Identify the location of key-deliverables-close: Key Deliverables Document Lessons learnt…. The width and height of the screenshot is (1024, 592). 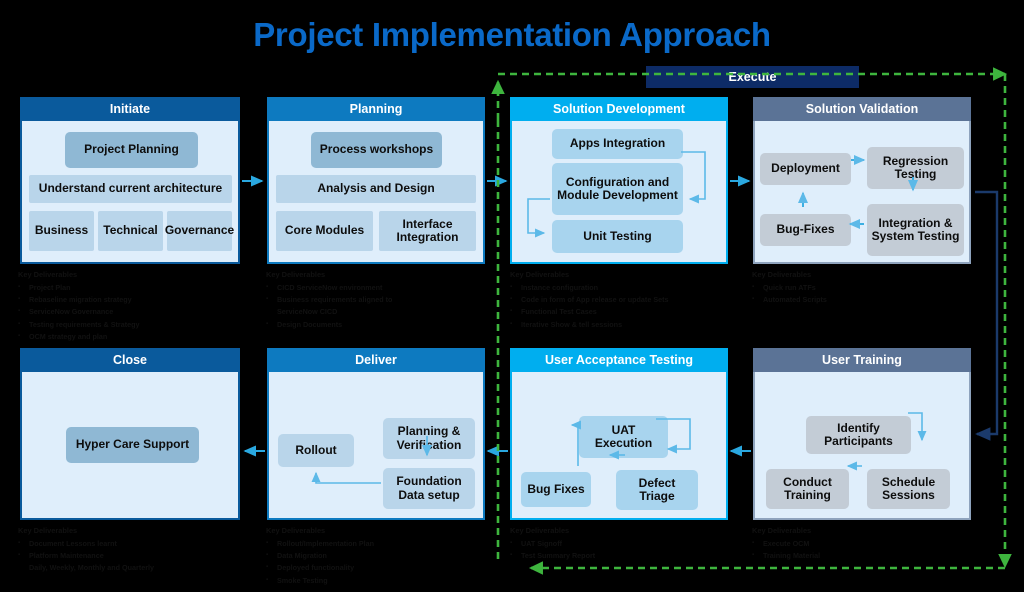
(86, 550).